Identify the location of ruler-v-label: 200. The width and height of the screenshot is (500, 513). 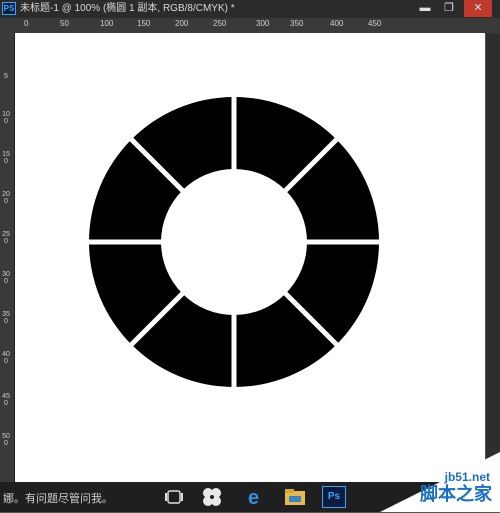
(6, 198).